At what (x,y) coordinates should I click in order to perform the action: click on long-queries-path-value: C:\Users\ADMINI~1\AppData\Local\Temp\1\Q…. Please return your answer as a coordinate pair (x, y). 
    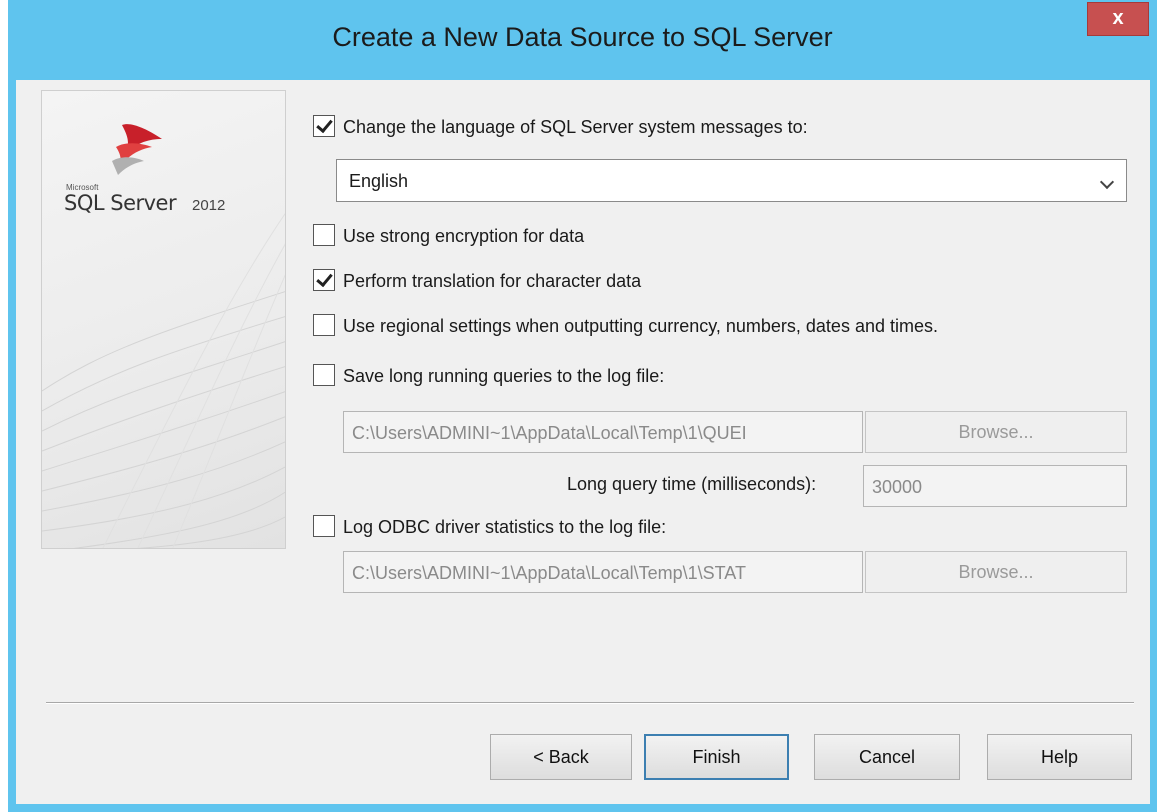
    Looking at the image, I should click on (549, 433).